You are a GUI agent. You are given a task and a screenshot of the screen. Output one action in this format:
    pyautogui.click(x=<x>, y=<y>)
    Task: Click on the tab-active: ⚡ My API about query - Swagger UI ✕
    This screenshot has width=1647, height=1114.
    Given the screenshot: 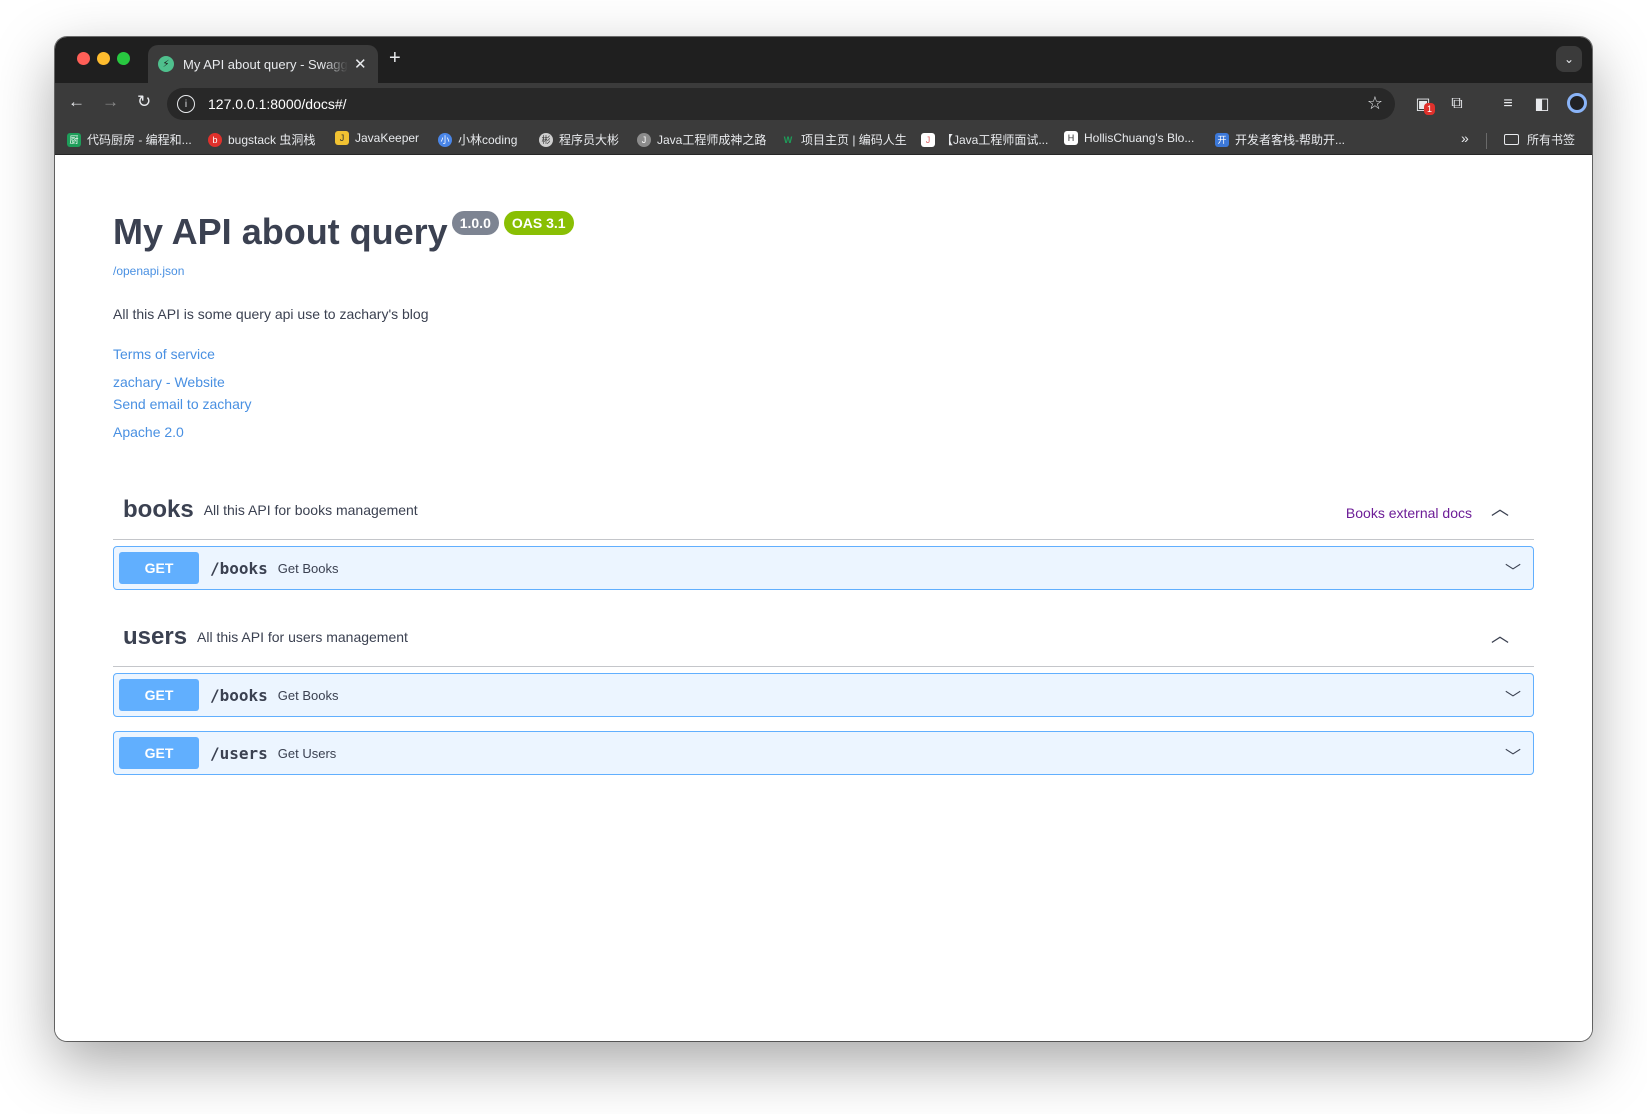 What is the action you would take?
    pyautogui.click(x=263, y=64)
    